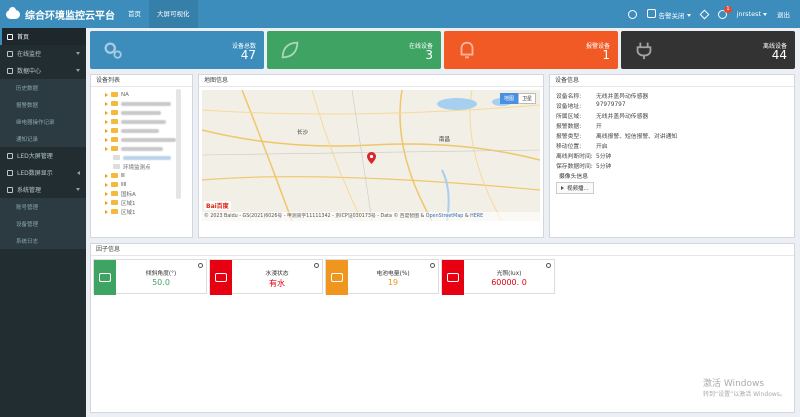  Describe the element at coordinates (582, 146) in the screenshot. I see `info-row: 移动位置: 开启` at that location.